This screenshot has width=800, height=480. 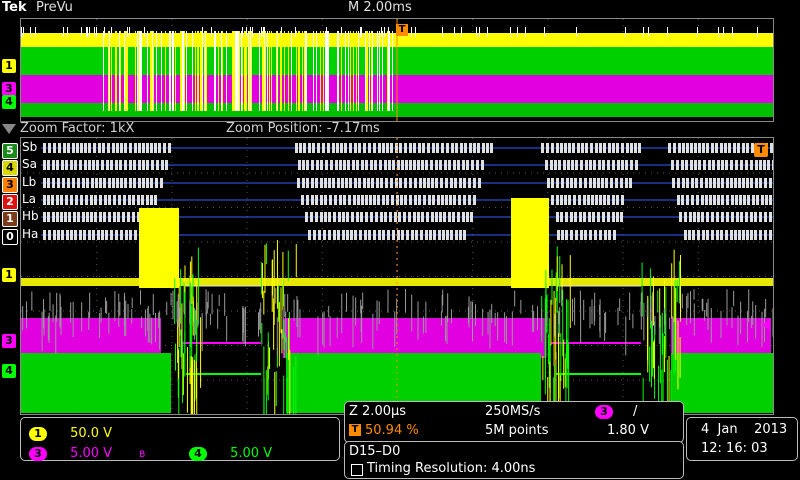 What do you see at coordinates (378, 411) in the screenshot?
I see `zoom-time-per-div: Z 2.00µs` at bounding box center [378, 411].